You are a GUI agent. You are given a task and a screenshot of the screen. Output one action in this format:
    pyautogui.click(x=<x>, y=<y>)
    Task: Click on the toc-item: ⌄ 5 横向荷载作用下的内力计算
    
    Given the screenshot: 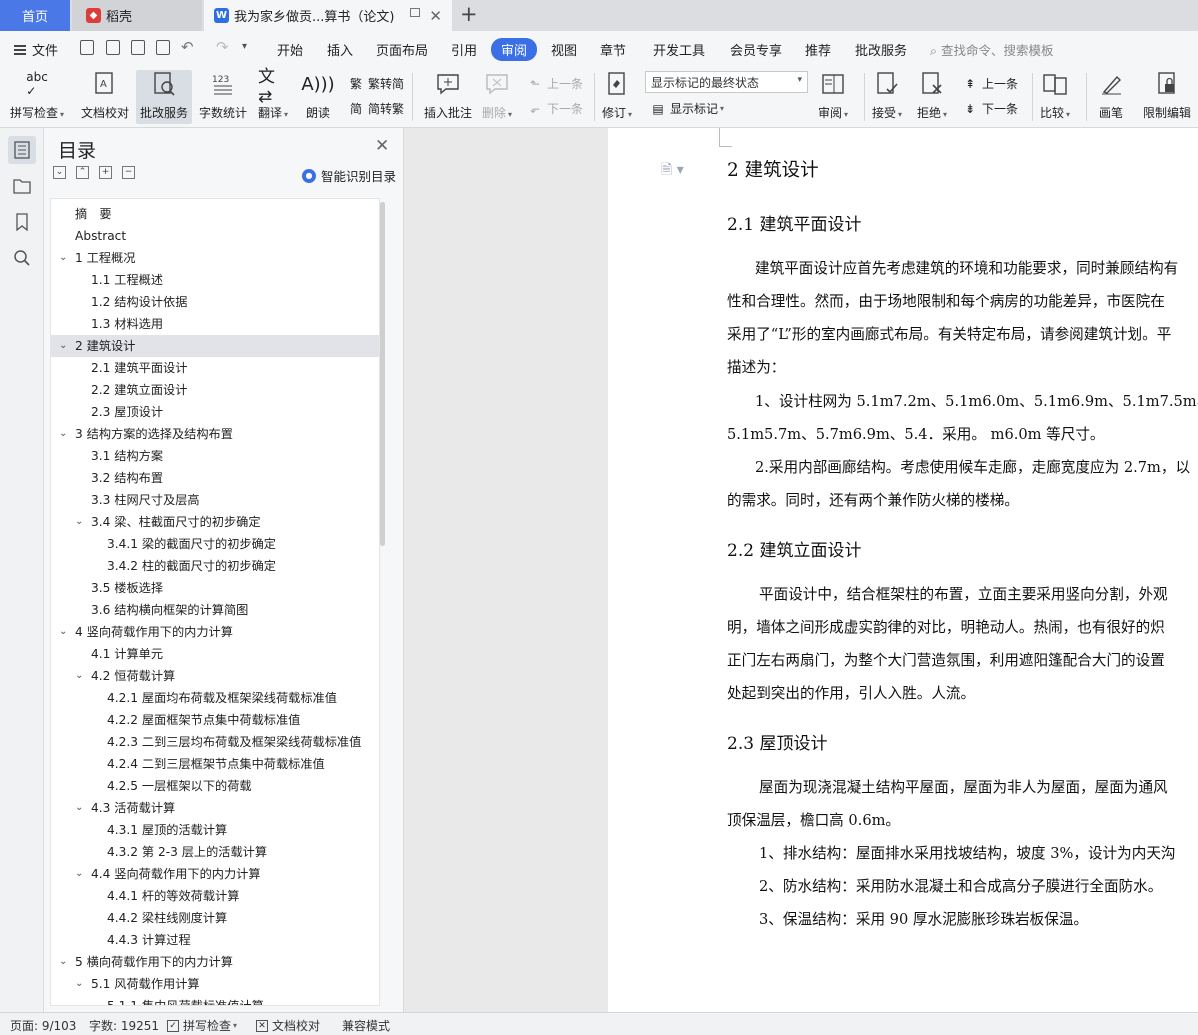 What is the action you would take?
    pyautogui.click(x=215, y=962)
    